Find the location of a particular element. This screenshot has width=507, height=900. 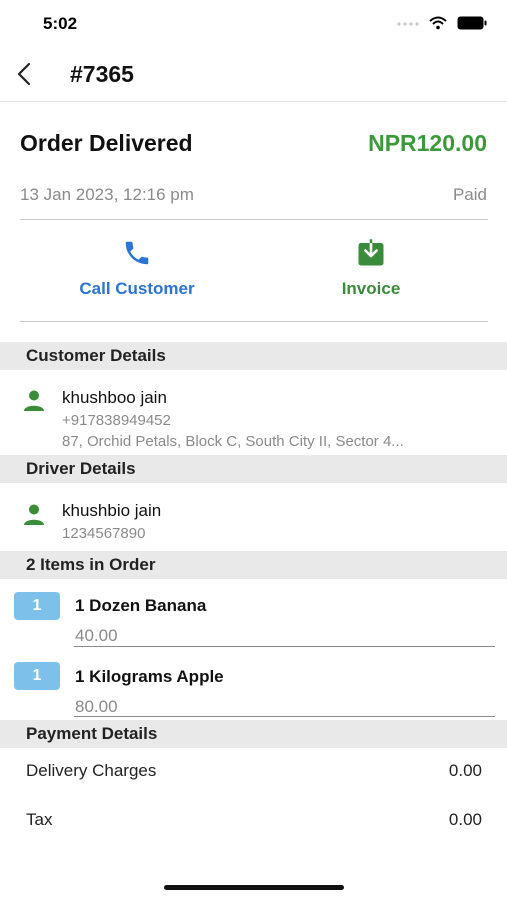

tax-value: 0.00 is located at coordinates (465, 819).